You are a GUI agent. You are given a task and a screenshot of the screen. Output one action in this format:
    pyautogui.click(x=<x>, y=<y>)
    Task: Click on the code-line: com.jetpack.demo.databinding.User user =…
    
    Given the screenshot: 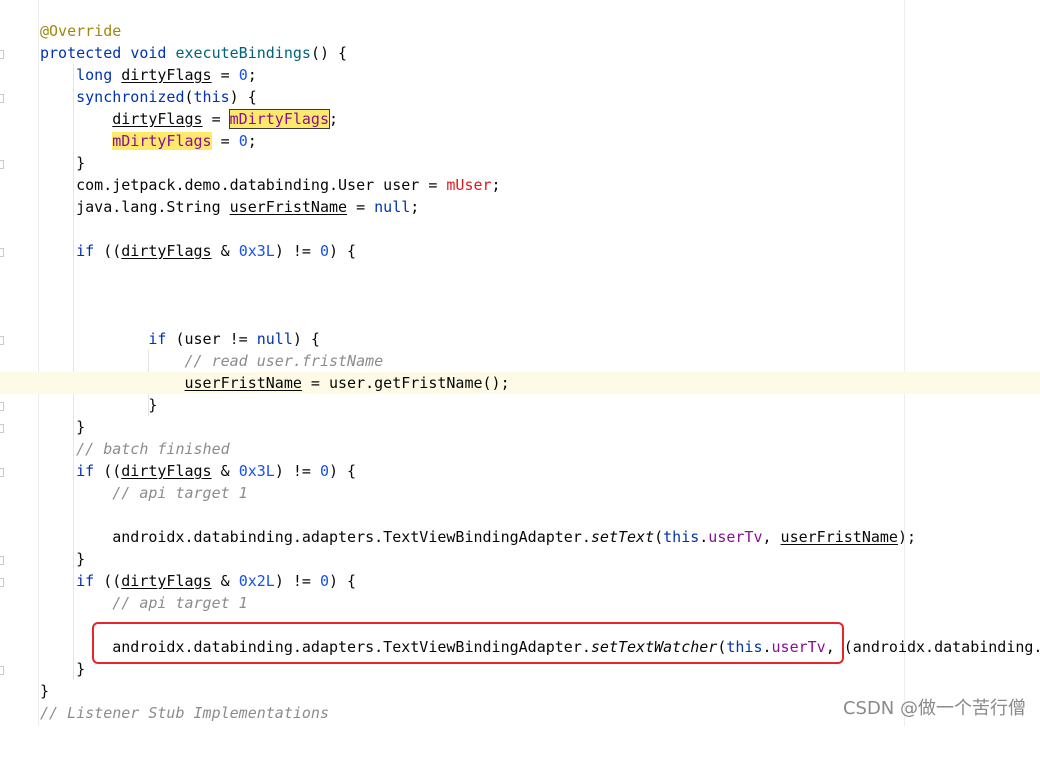 What is the action you would take?
    pyautogui.click(x=520, y=185)
    